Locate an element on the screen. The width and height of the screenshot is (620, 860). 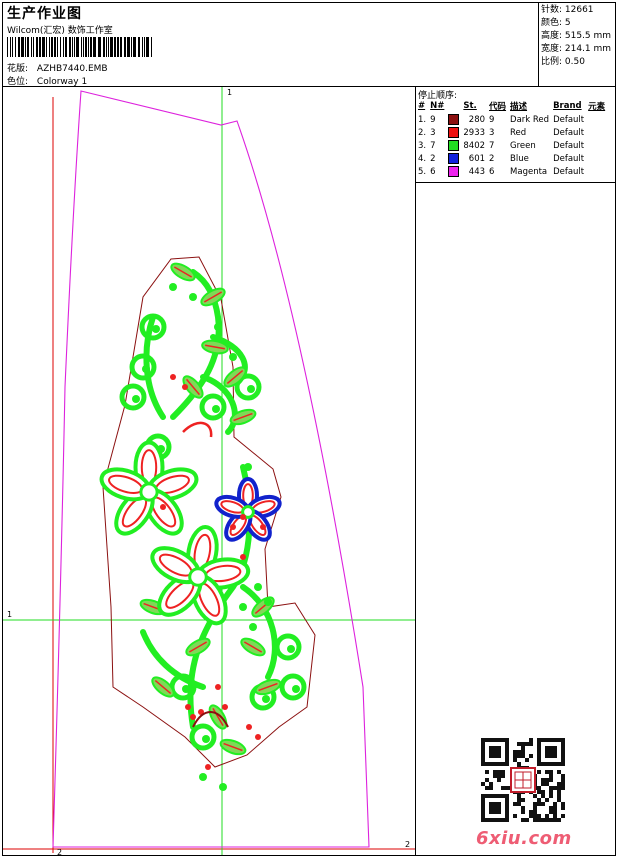
row-stitches: 443 is located at coordinates (477, 171).